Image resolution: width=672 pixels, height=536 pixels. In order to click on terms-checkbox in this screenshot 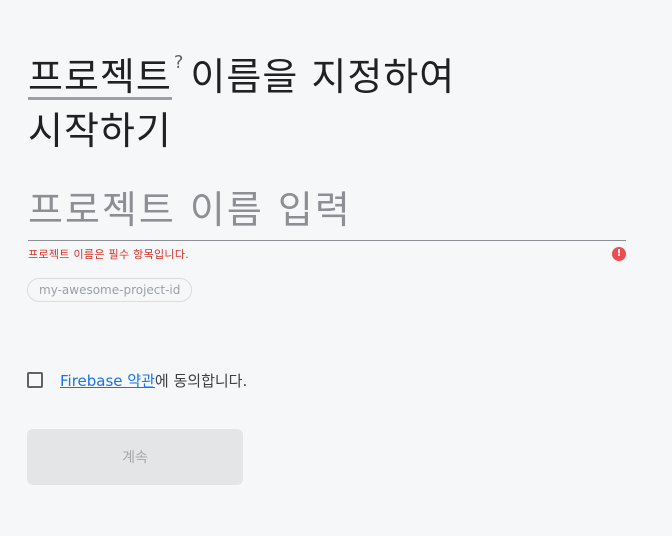, I will do `click(35, 380)`.